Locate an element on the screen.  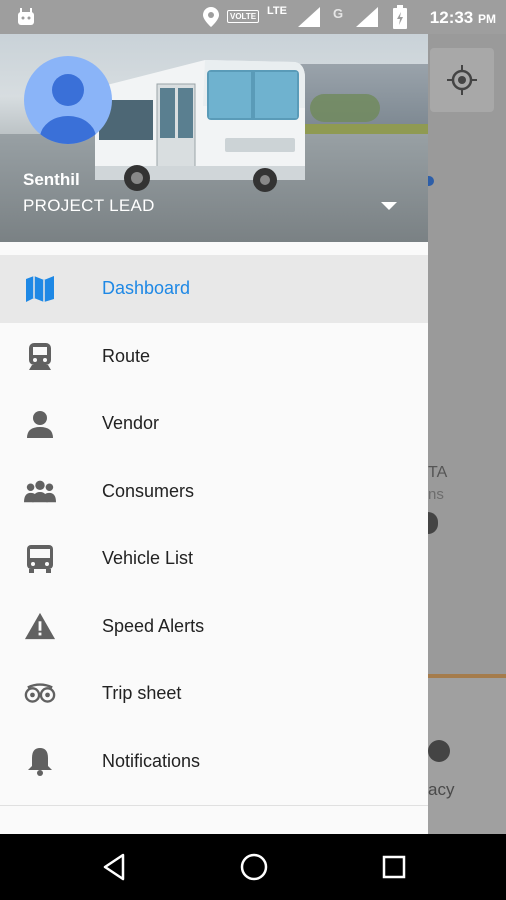
network-type-indicator: G is located at coordinates (338, 13).